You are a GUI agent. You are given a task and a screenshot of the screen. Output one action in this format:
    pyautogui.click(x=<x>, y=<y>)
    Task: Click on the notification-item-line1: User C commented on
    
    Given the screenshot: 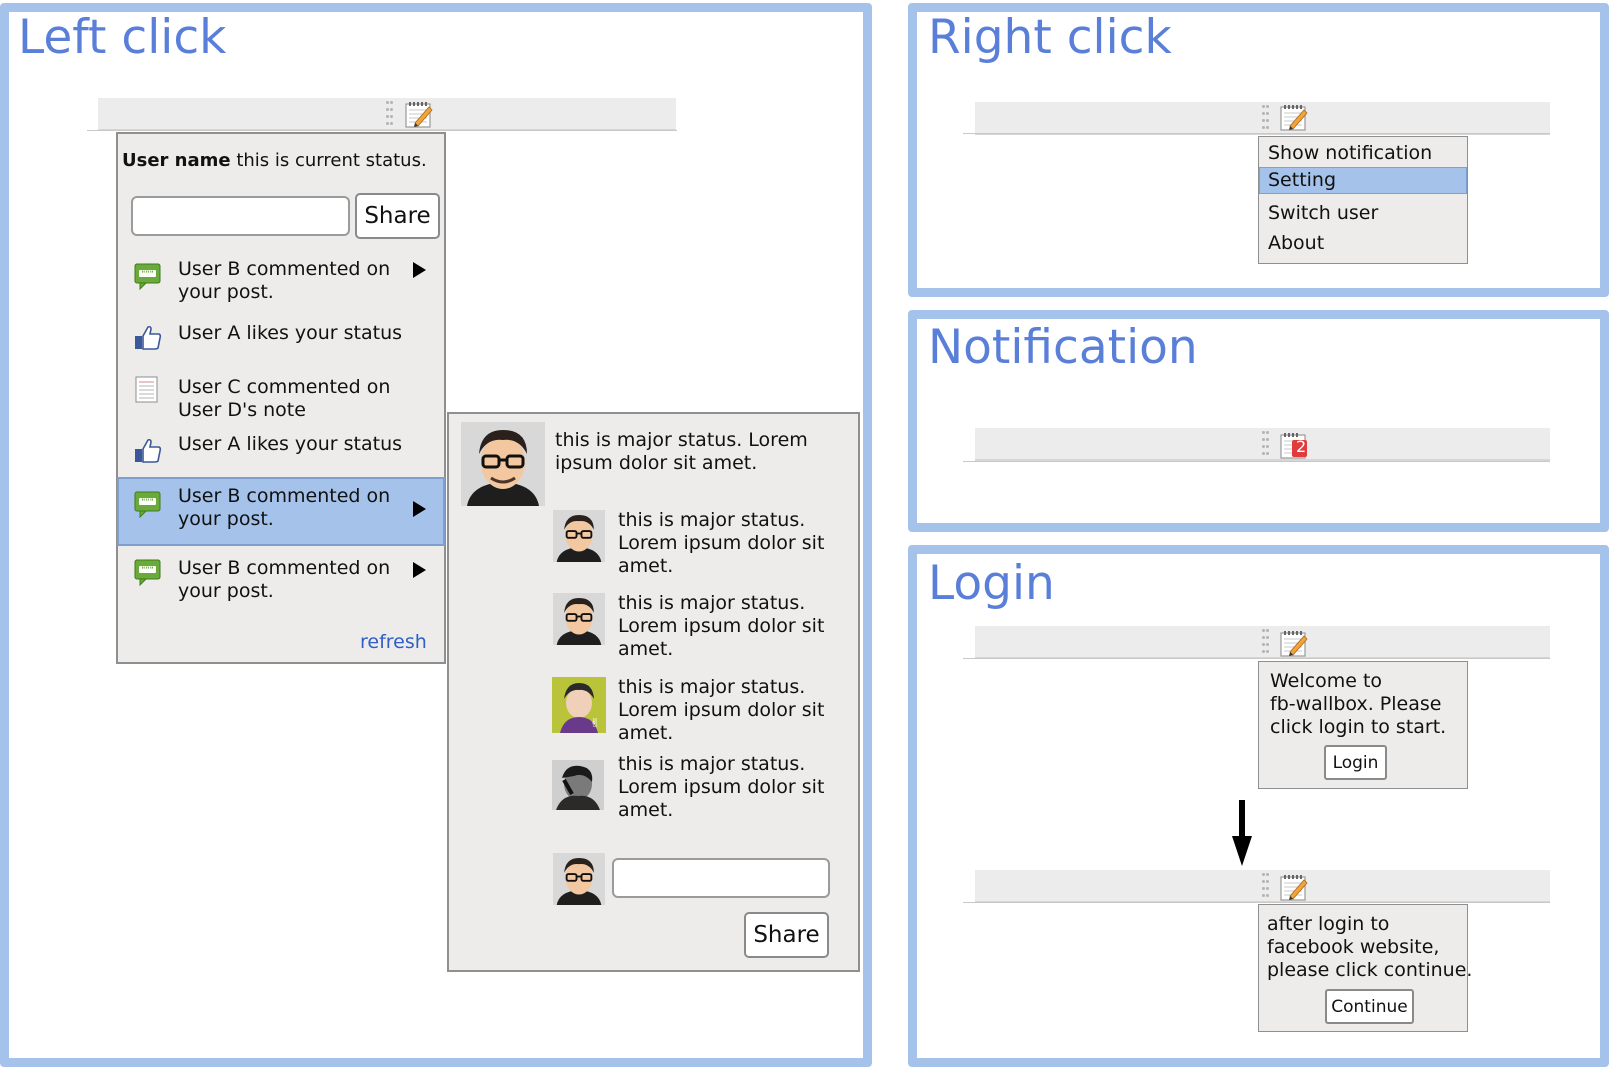 What is the action you would take?
    pyautogui.click(x=284, y=387)
    